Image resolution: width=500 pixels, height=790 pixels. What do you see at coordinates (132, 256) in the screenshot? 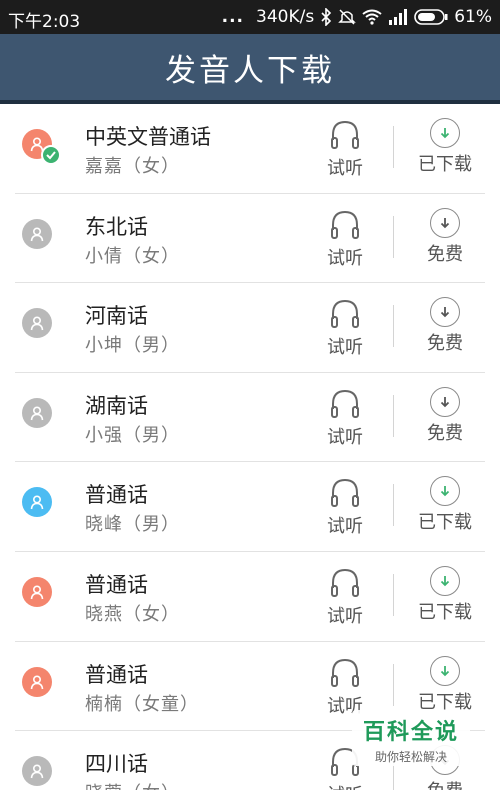
I see `voice-speaker: 小倩（女）` at bounding box center [132, 256].